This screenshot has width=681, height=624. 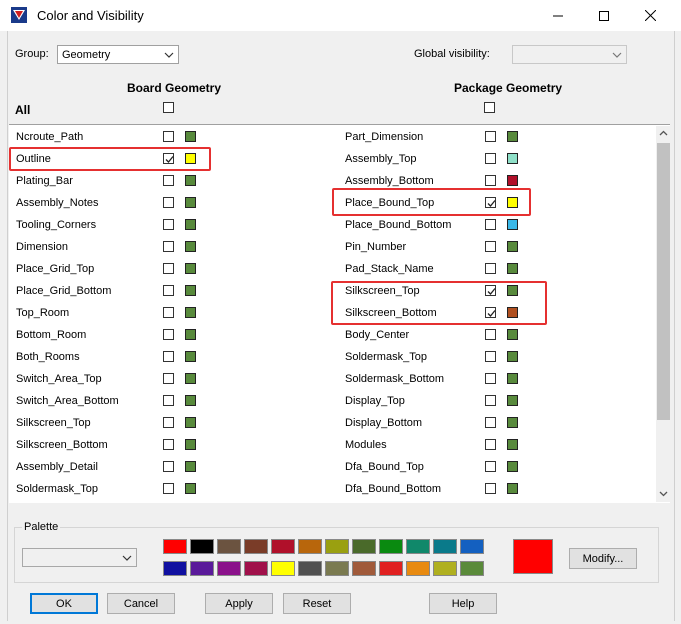 I want to click on all-board-checkbox, so click(x=168, y=107).